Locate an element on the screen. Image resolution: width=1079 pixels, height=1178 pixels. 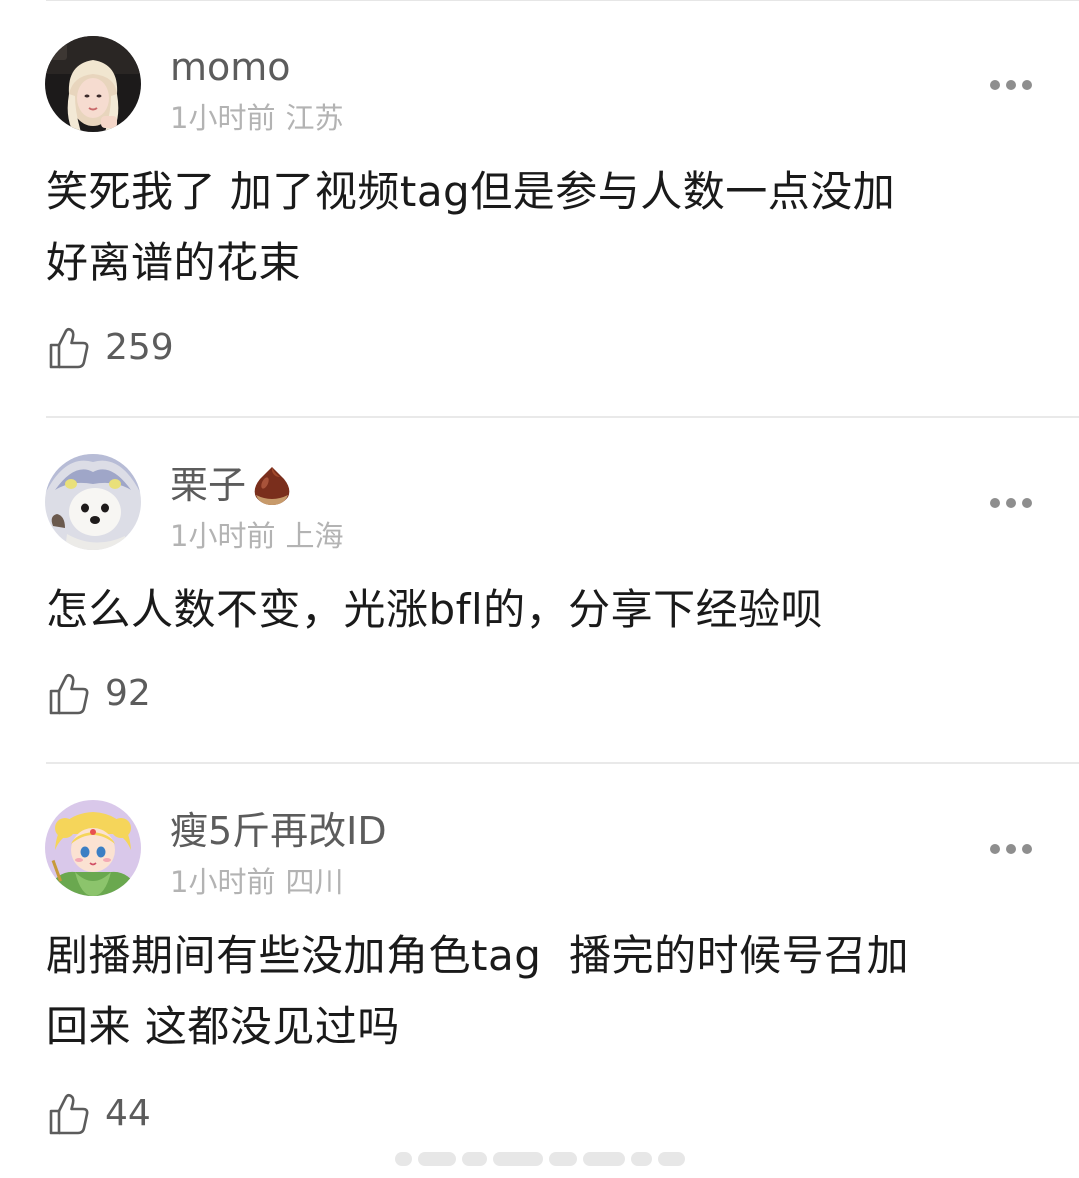
username-text: 栗子 is located at coordinates (208, 485).